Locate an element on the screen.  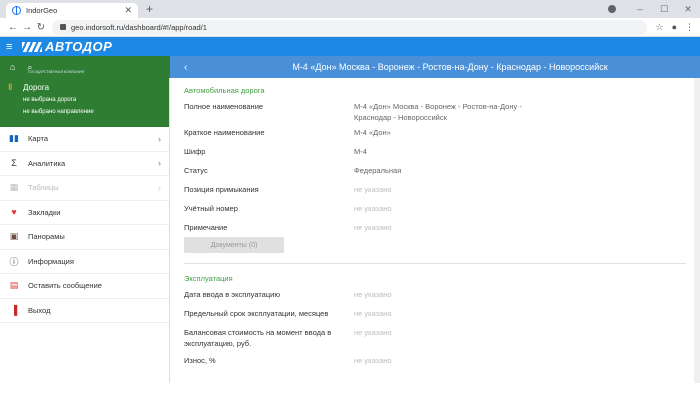
new-tab-button: + is located at coordinates (149, 9).